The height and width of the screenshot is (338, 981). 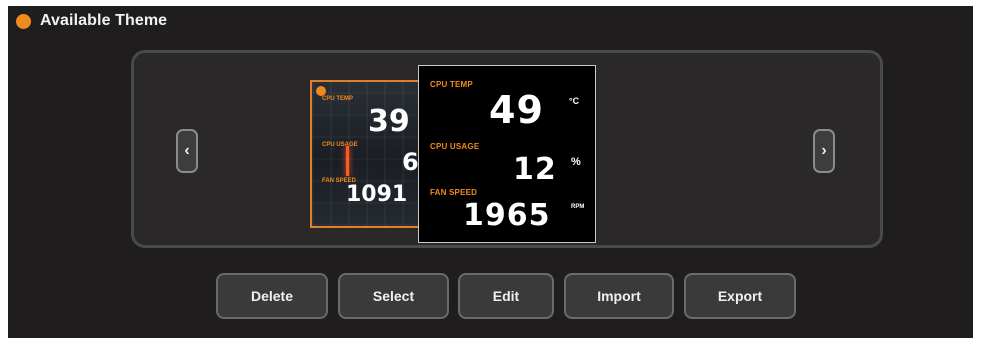 What do you see at coordinates (321, 91) in the screenshot?
I see `selected-theme-dot-icon` at bounding box center [321, 91].